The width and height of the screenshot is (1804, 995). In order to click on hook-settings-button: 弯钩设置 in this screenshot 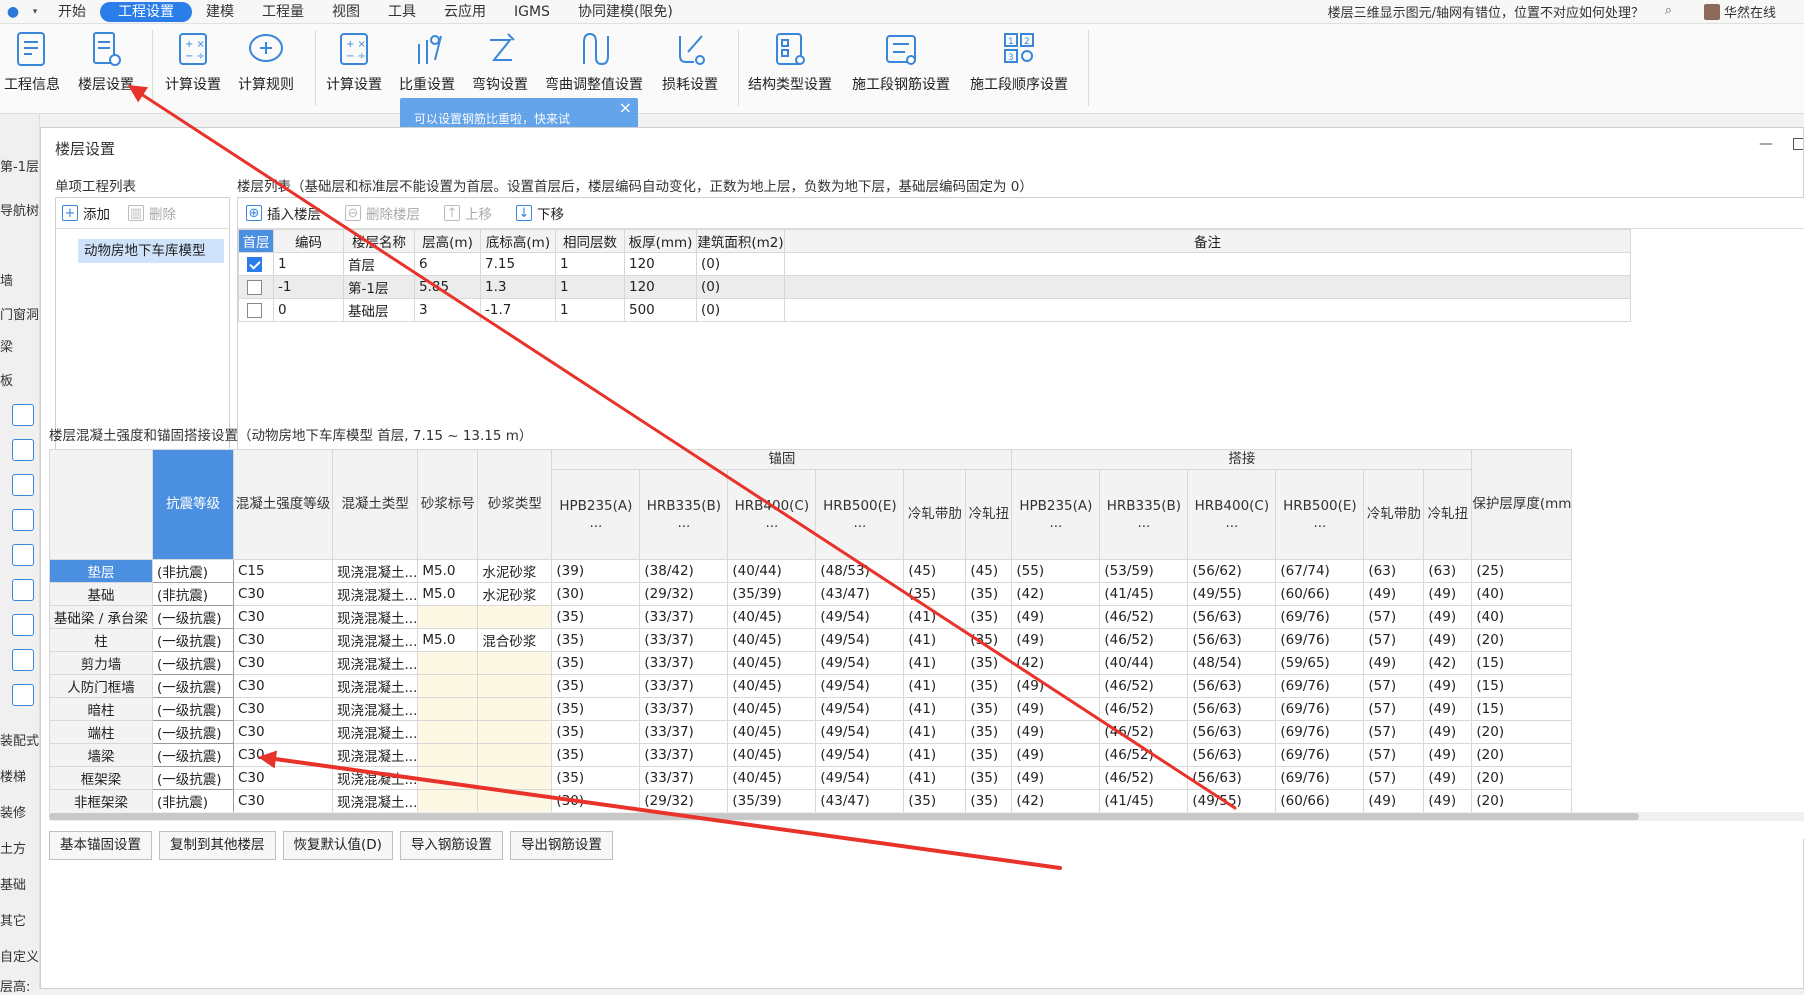, I will do `click(500, 61)`.